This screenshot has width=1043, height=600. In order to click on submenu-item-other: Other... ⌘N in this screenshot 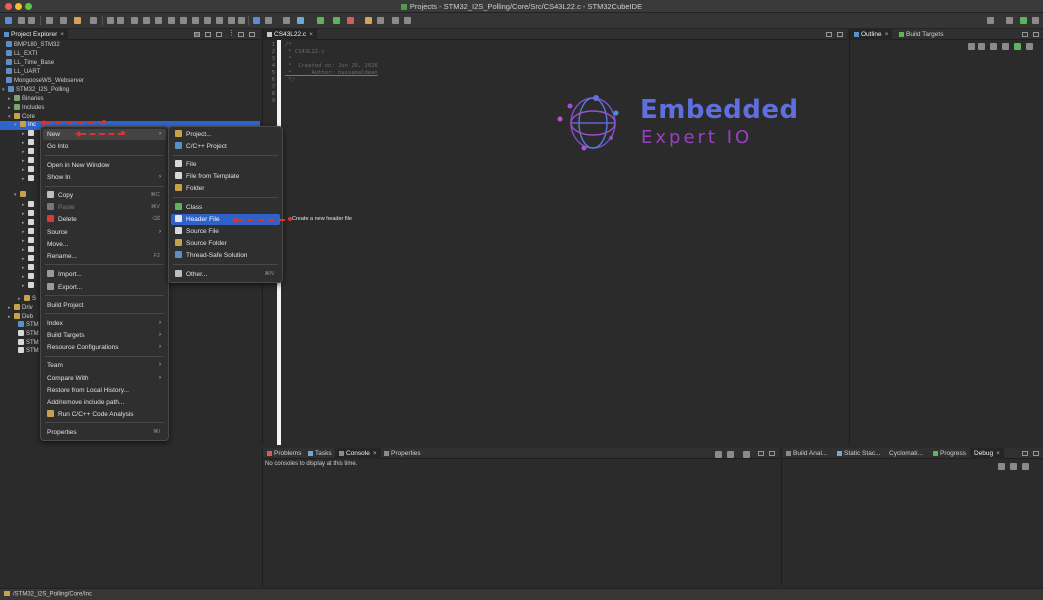, I will do `click(225, 274)`.